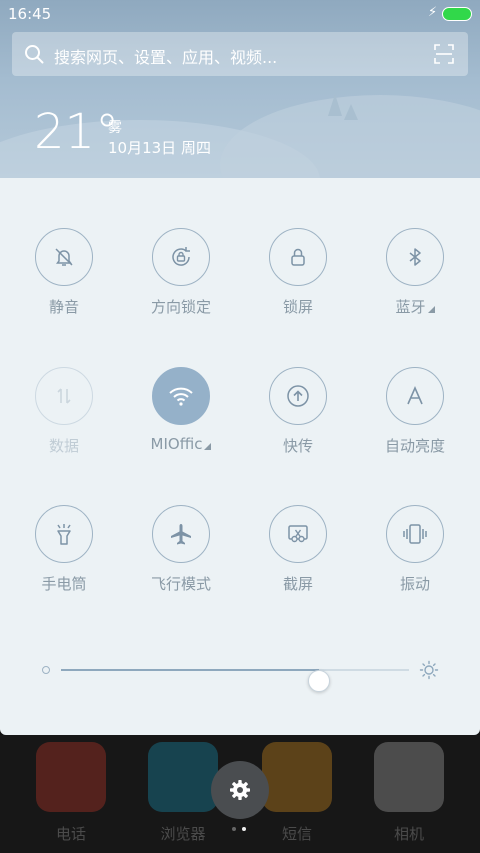  What do you see at coordinates (46, 670) in the screenshot?
I see `brightness-low-icon` at bounding box center [46, 670].